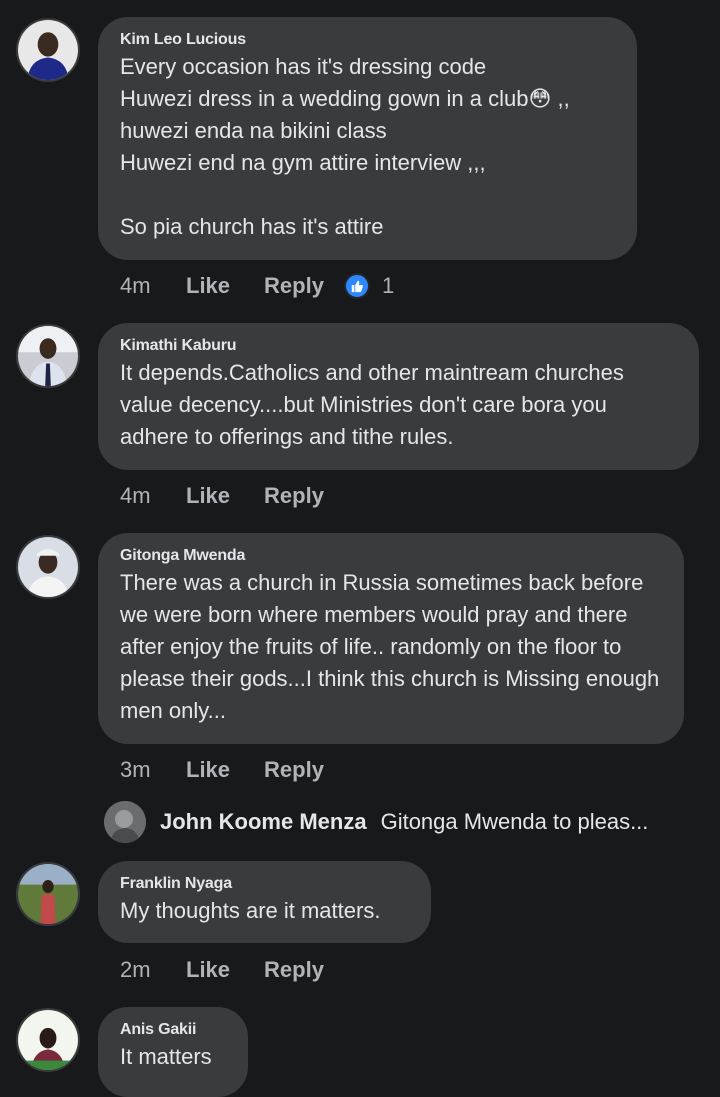 The image size is (720, 1097). Describe the element at coordinates (398, 346) in the screenshot. I see `comment-author: Kimathi Kaburu` at that location.